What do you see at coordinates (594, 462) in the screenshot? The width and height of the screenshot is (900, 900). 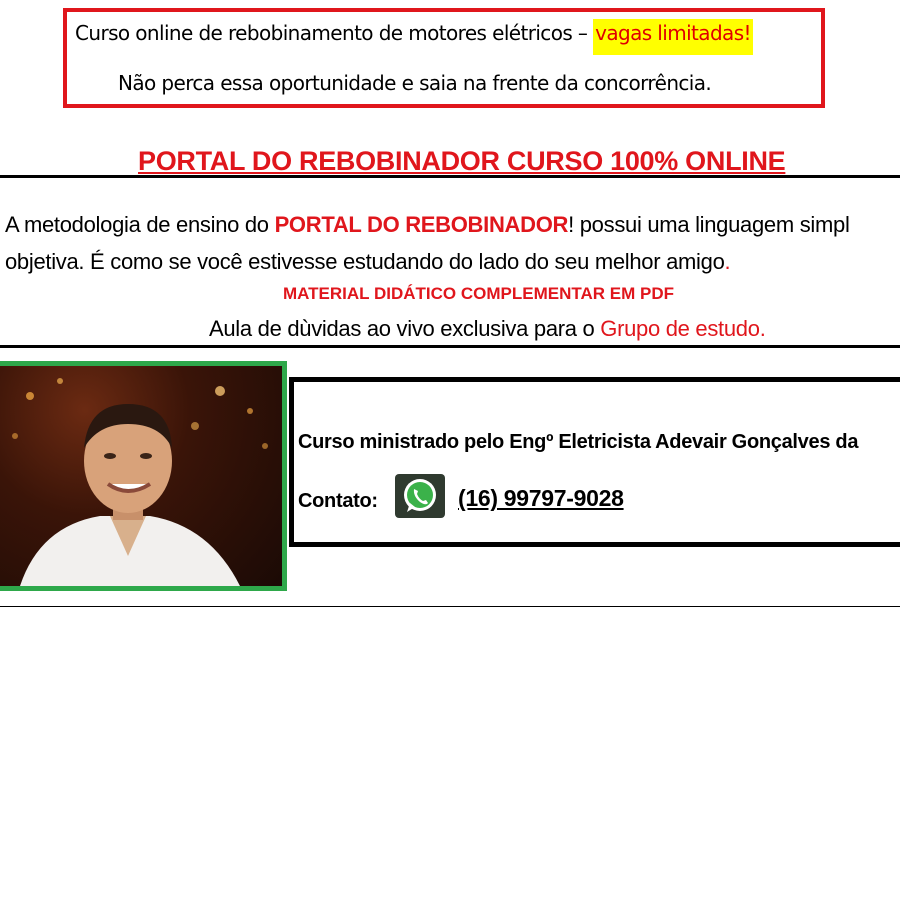 I see `instructor-info-box` at bounding box center [594, 462].